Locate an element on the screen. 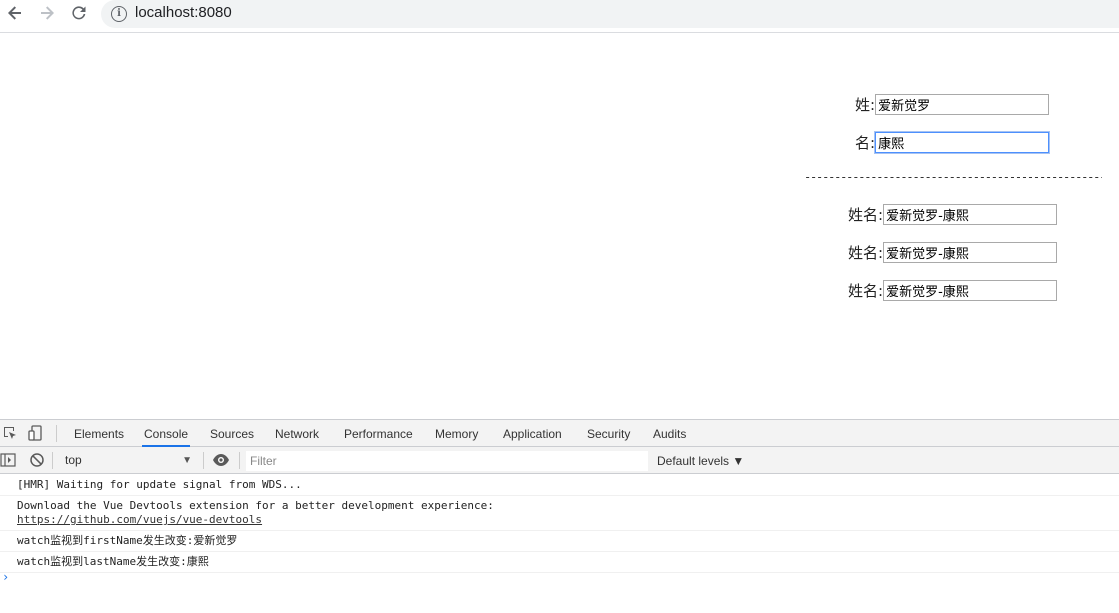 This screenshot has width=1119, height=613. vue-devtools-link: https://github.com/vuejs/vue-devtools is located at coordinates (568, 520).